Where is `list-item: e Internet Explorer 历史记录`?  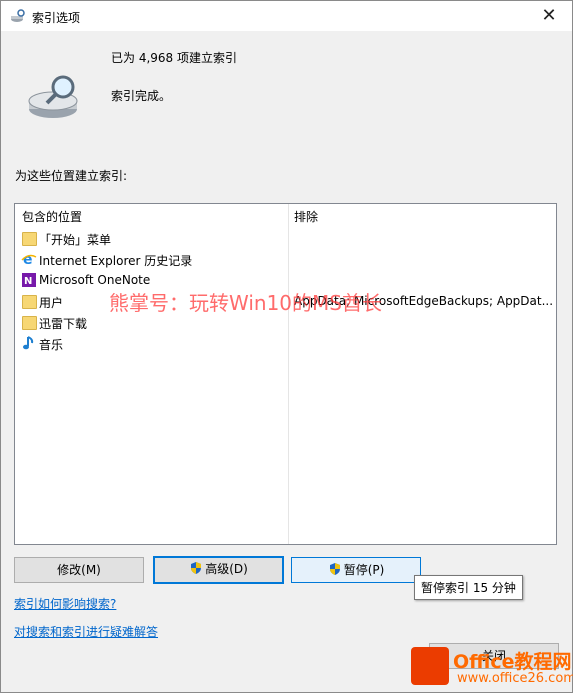 list-item: e Internet Explorer 历史记录 is located at coordinates (285, 259).